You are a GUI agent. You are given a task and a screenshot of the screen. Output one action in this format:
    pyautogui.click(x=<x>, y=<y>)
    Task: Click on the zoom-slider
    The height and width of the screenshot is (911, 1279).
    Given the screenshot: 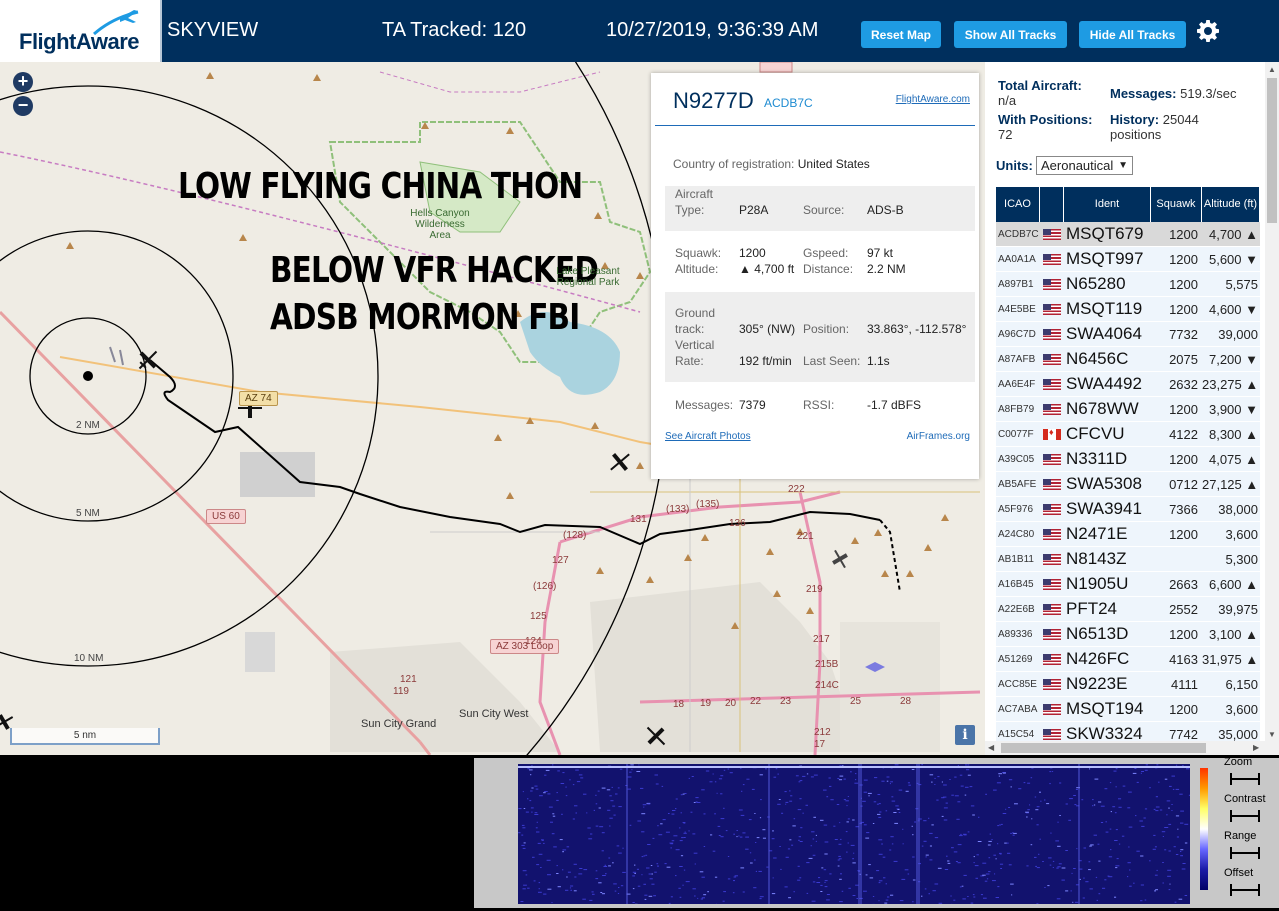 What is the action you would take?
    pyautogui.click(x=1245, y=779)
    